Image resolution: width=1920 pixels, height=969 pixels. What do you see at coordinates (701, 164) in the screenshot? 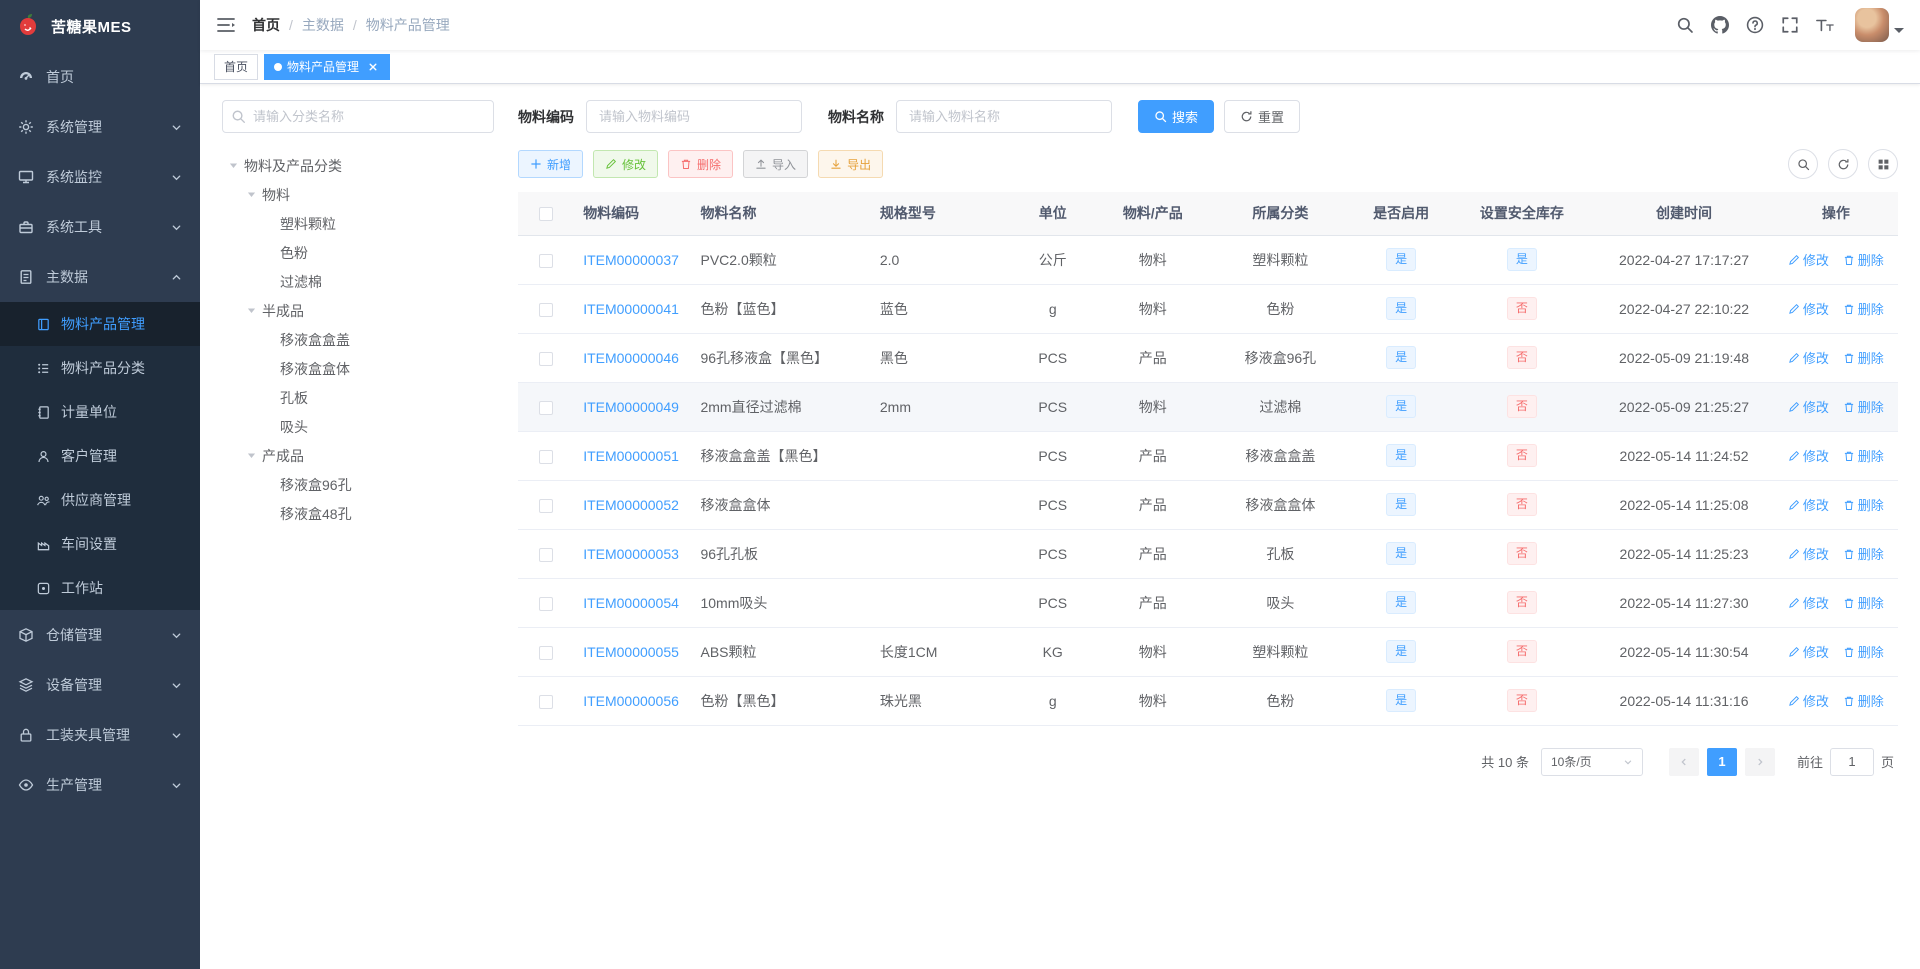
I see `delete-button: 删除` at bounding box center [701, 164].